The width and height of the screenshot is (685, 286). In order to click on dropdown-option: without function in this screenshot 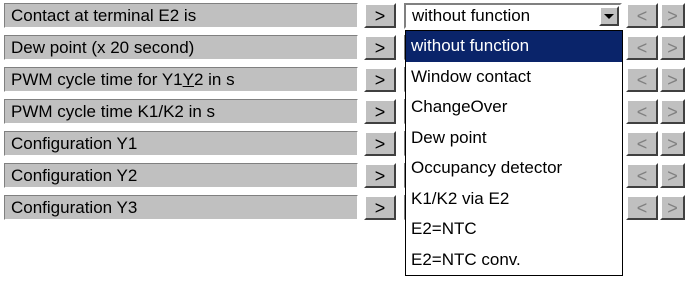, I will do `click(514, 46)`.